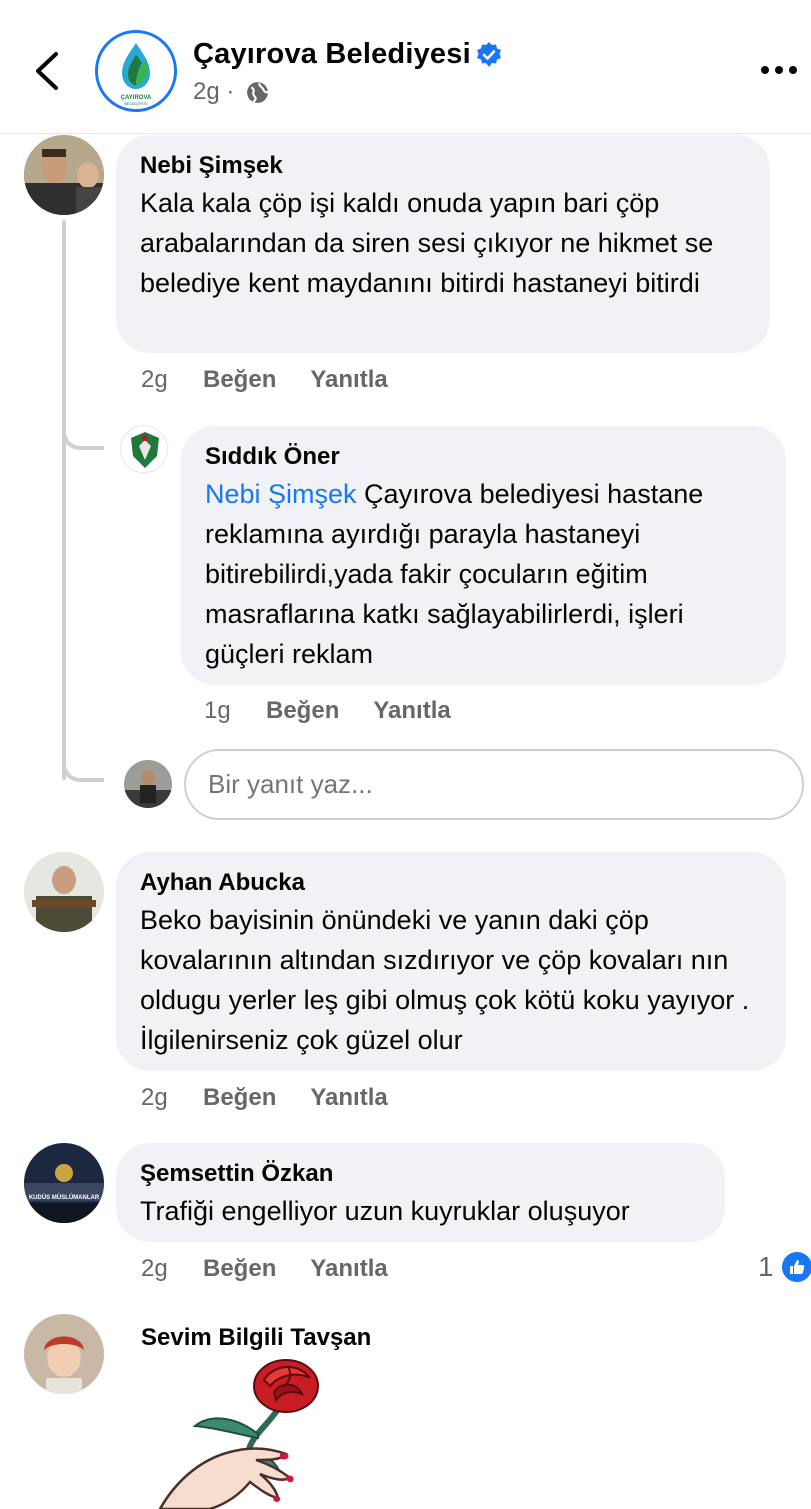 Image resolution: width=811 pixels, height=1509 pixels. Describe the element at coordinates (286, 1386) in the screenshot. I see `rose-flower` at that location.